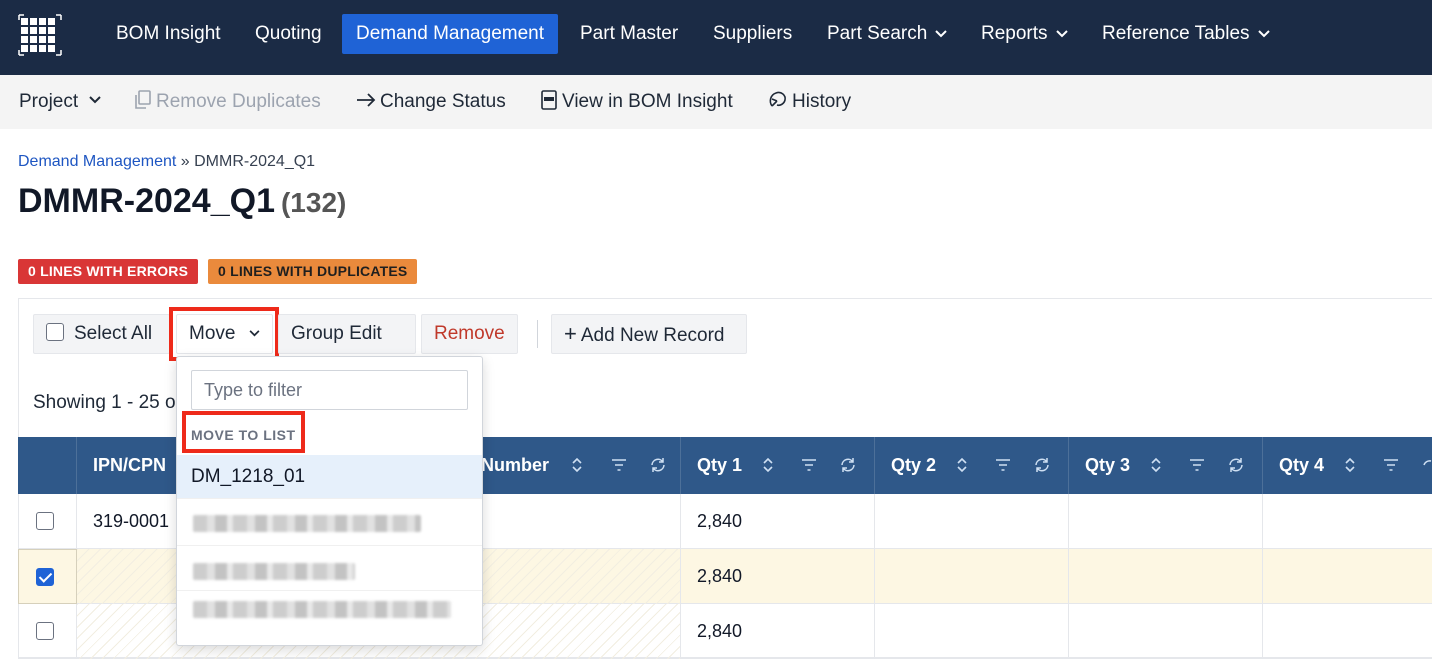  Describe the element at coordinates (101, 334) in the screenshot. I see `select-all-button: Select All` at that location.